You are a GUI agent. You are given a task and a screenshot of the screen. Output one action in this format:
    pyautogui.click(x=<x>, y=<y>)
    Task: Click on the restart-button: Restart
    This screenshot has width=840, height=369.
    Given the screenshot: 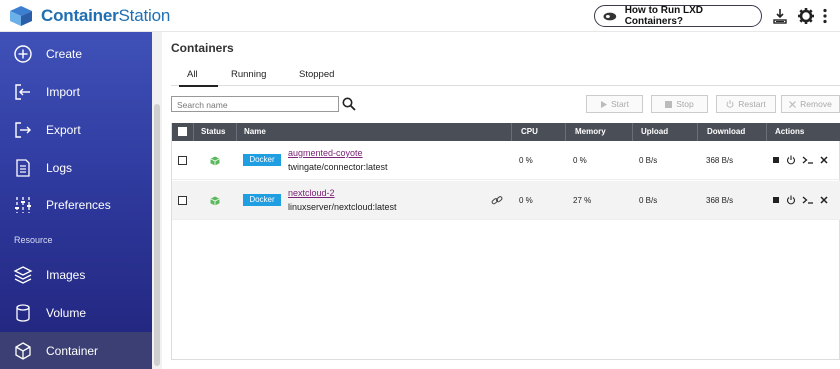 What is the action you would take?
    pyautogui.click(x=746, y=104)
    